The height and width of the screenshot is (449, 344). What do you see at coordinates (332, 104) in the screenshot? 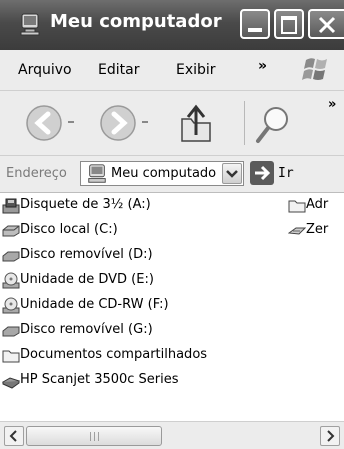
I see `toolbar-overflow-chevron: »` at bounding box center [332, 104].